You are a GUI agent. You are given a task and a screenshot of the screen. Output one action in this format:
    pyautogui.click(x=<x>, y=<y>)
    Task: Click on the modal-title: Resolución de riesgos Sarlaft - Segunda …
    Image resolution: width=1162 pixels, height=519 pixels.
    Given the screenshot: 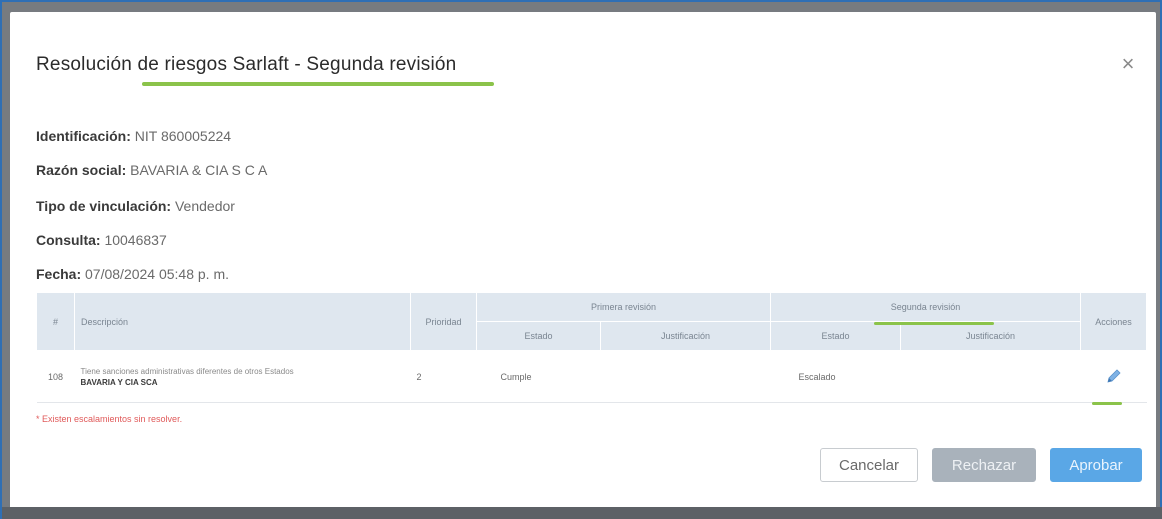 What is the action you would take?
    pyautogui.click(x=246, y=64)
    